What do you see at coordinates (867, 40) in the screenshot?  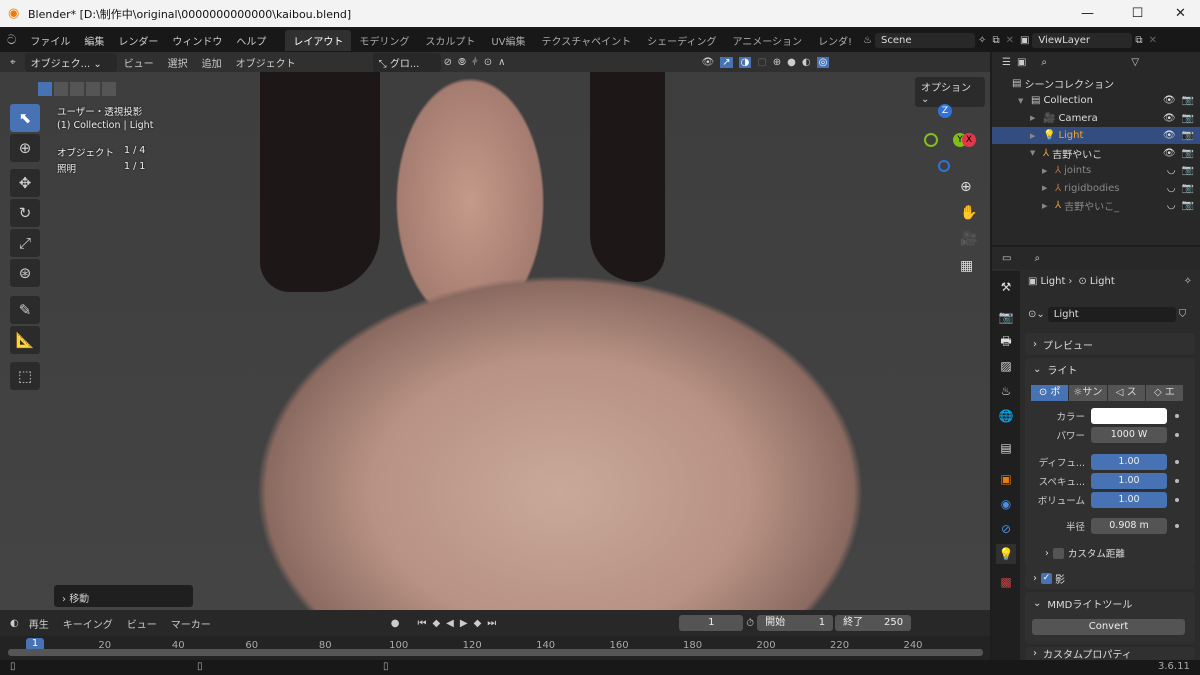 I see `scene-icon: ♨` at bounding box center [867, 40].